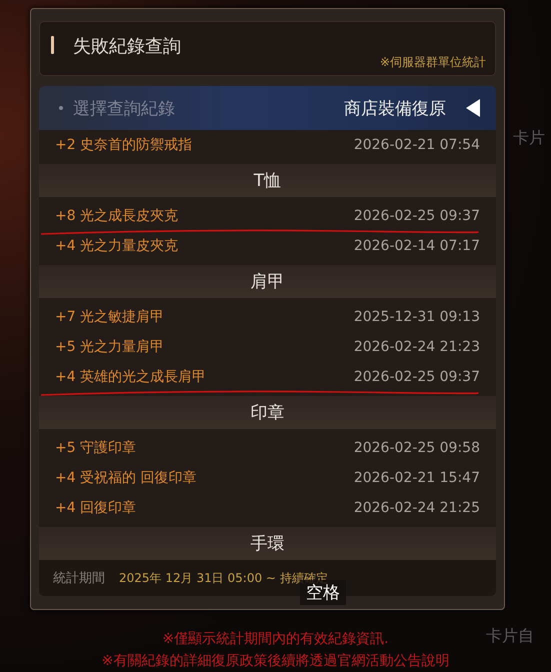 The height and width of the screenshot is (672, 551). Describe the element at coordinates (267, 543) in the screenshot. I see `category-heading: 手環` at that location.